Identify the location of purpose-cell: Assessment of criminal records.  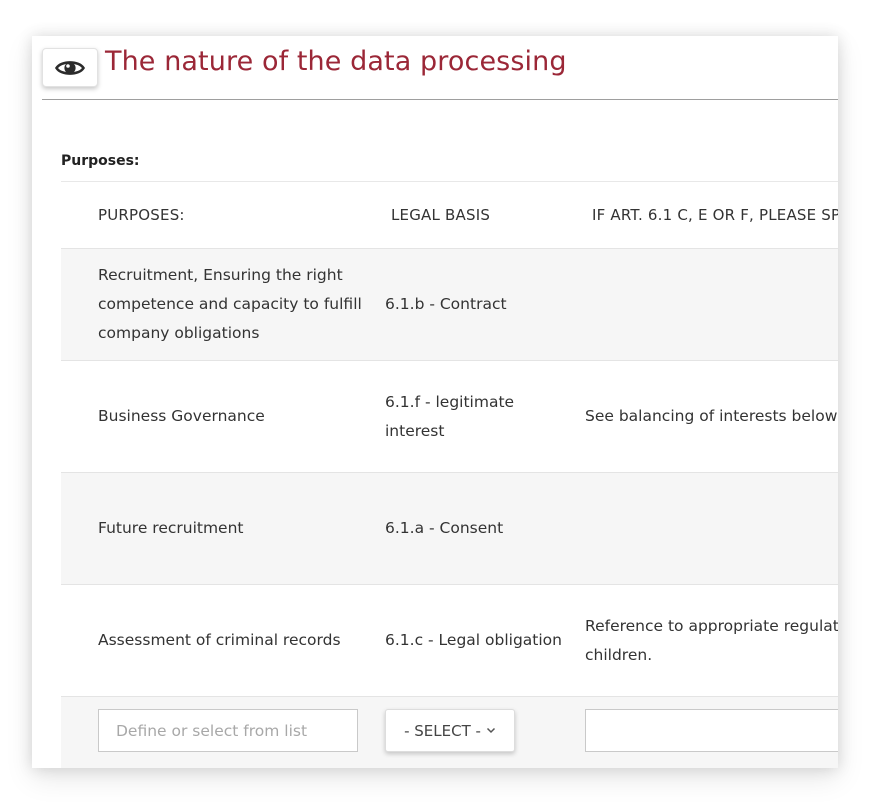
(219, 640).